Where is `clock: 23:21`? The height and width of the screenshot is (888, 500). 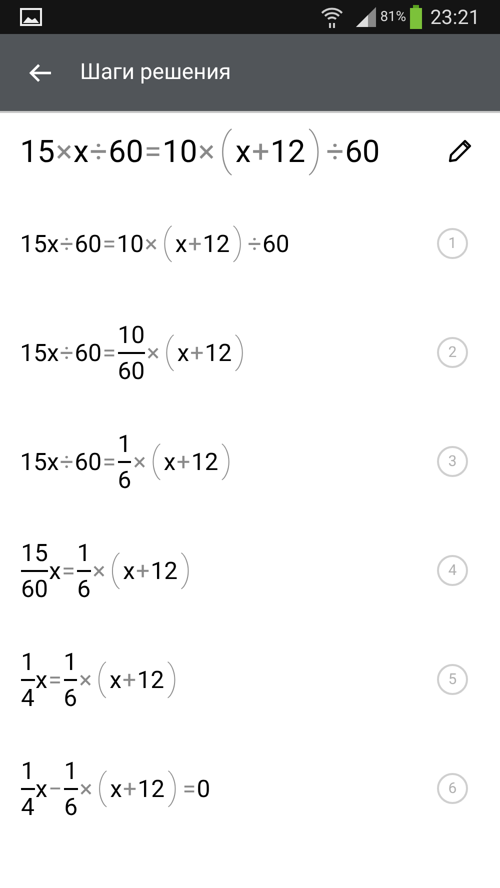 clock: 23:21 is located at coordinates (455, 17).